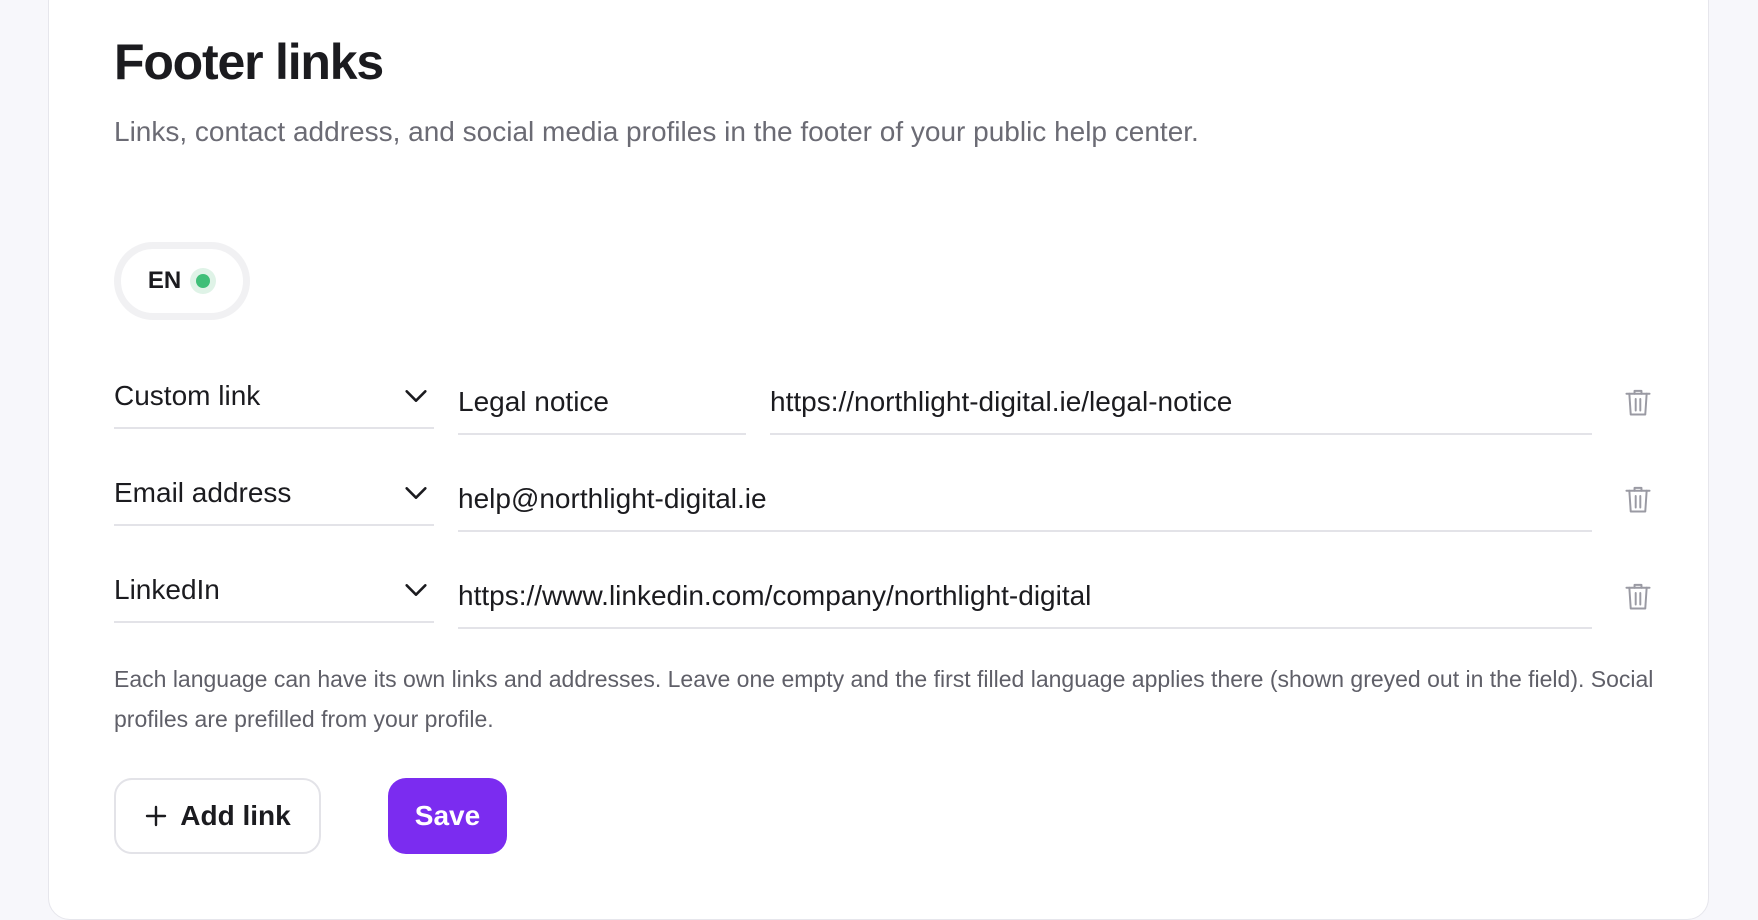  Describe the element at coordinates (167, 589) in the screenshot. I see `link-type-label: LinkedIn` at that location.